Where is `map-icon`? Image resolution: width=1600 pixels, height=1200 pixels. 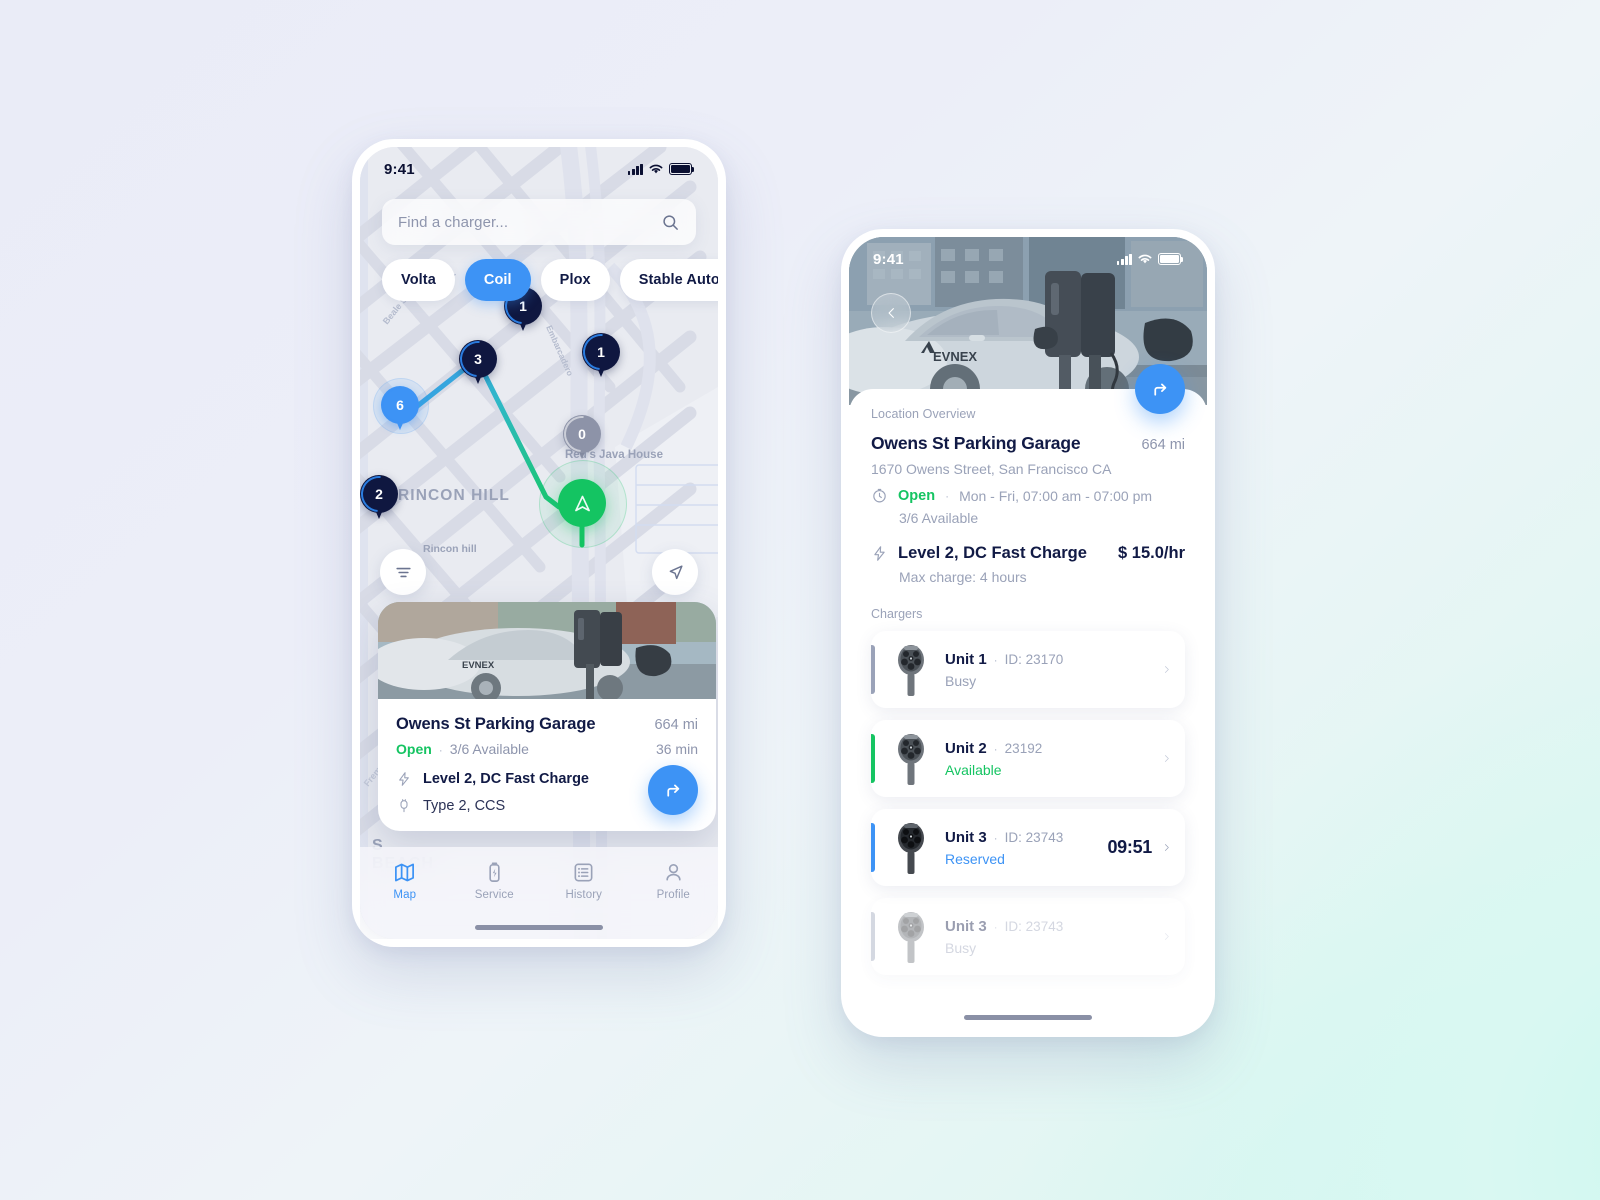 map-icon is located at coordinates (405, 872).